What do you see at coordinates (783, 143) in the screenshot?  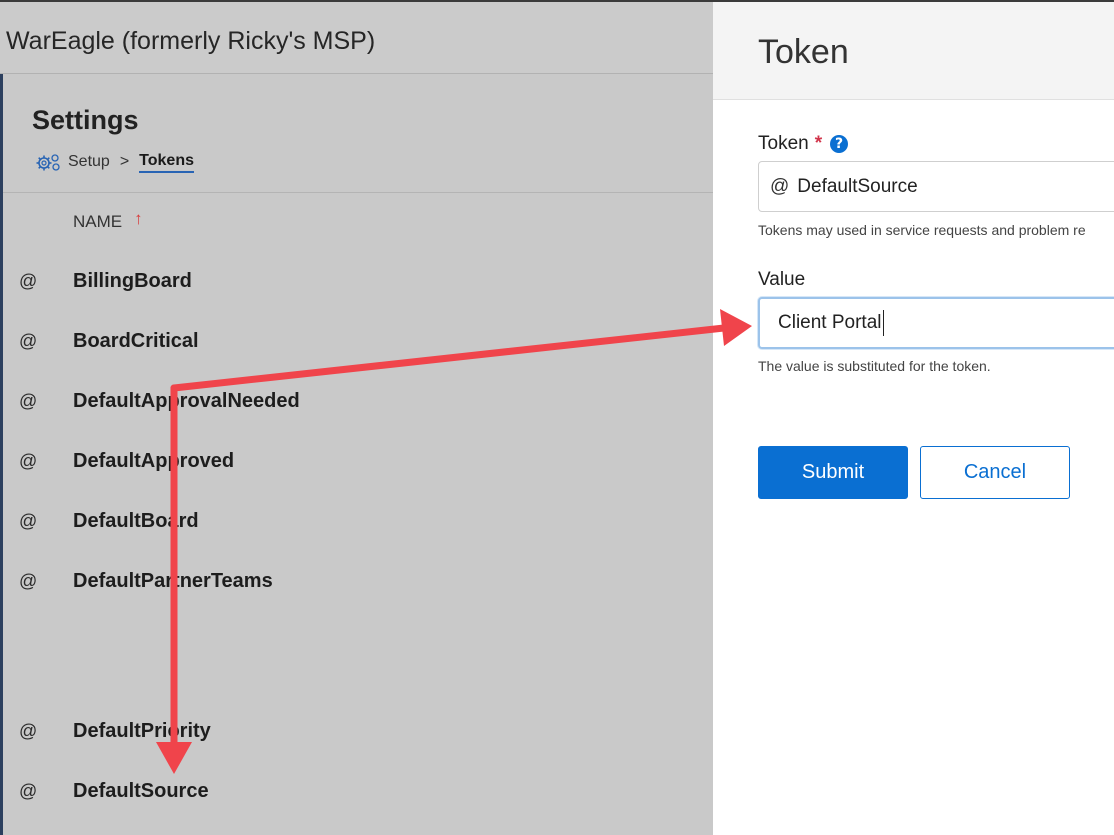 I see `token-label-text: Token` at bounding box center [783, 143].